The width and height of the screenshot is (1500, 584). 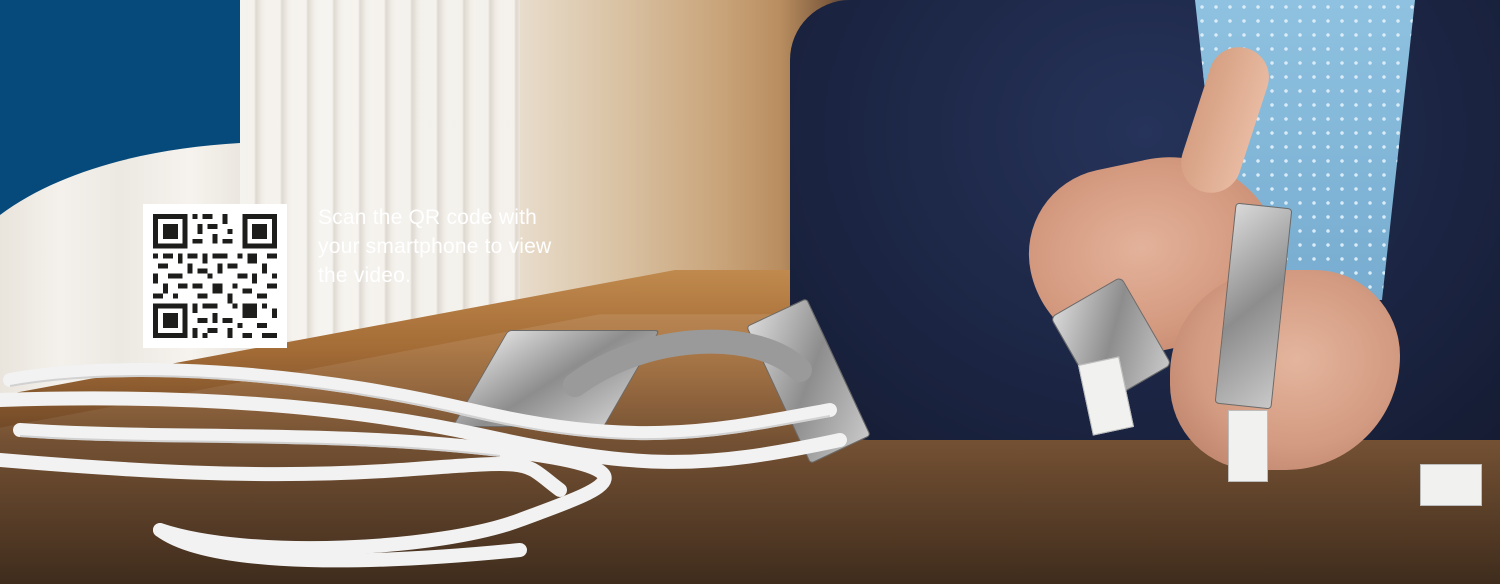 I want to click on qr-caption-line-1: Scan the QR code with, so click(x=427, y=217).